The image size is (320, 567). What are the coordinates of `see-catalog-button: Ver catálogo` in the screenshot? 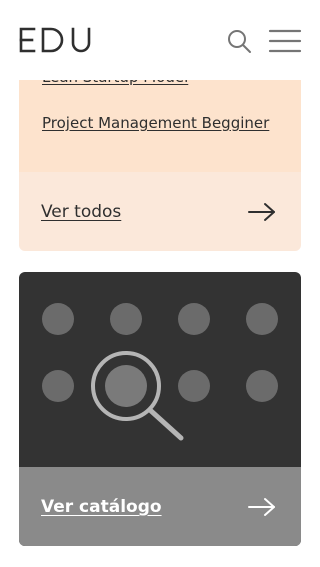 It's located at (160, 506).